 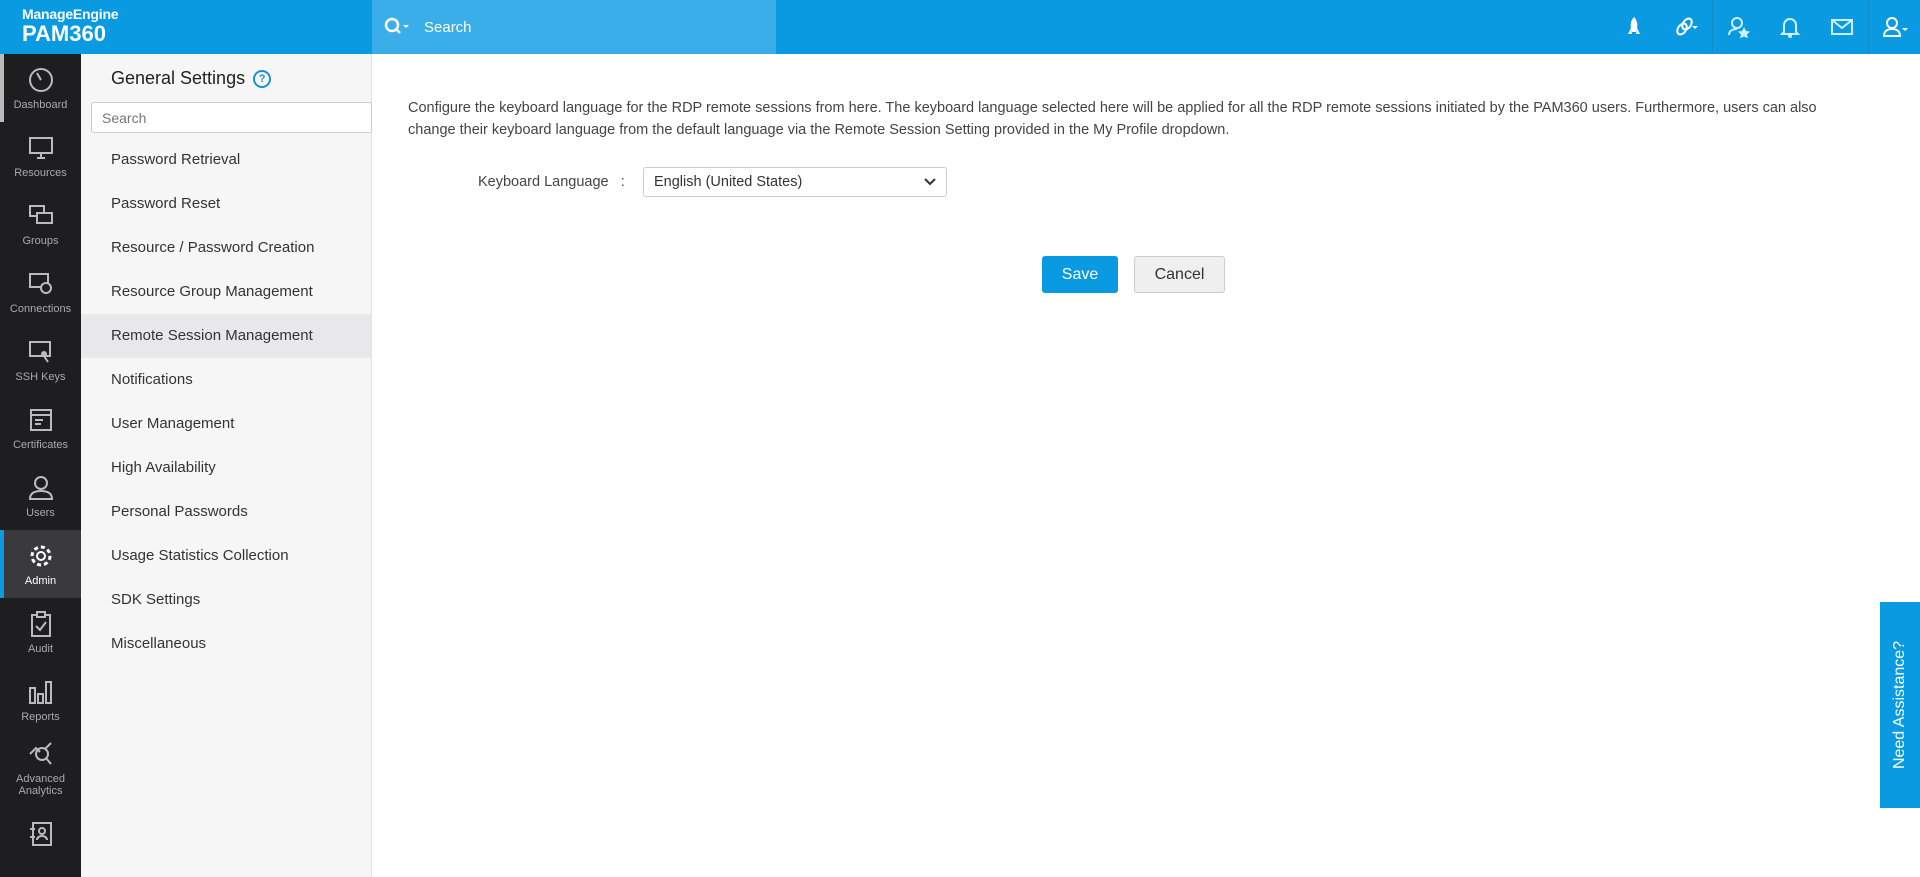 What do you see at coordinates (448, 27) in the screenshot?
I see `search-input: Search` at bounding box center [448, 27].